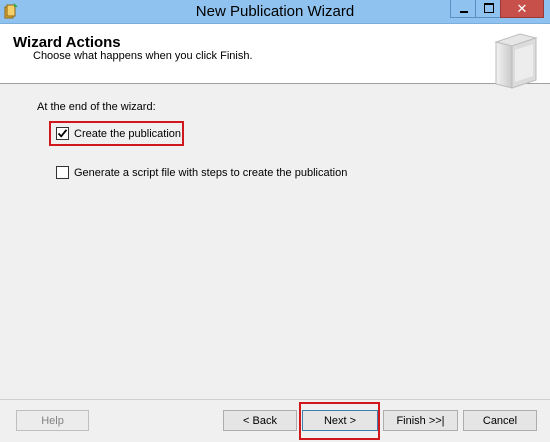 This screenshot has width=550, height=442. I want to click on minimize-icon, so click(464, 12).